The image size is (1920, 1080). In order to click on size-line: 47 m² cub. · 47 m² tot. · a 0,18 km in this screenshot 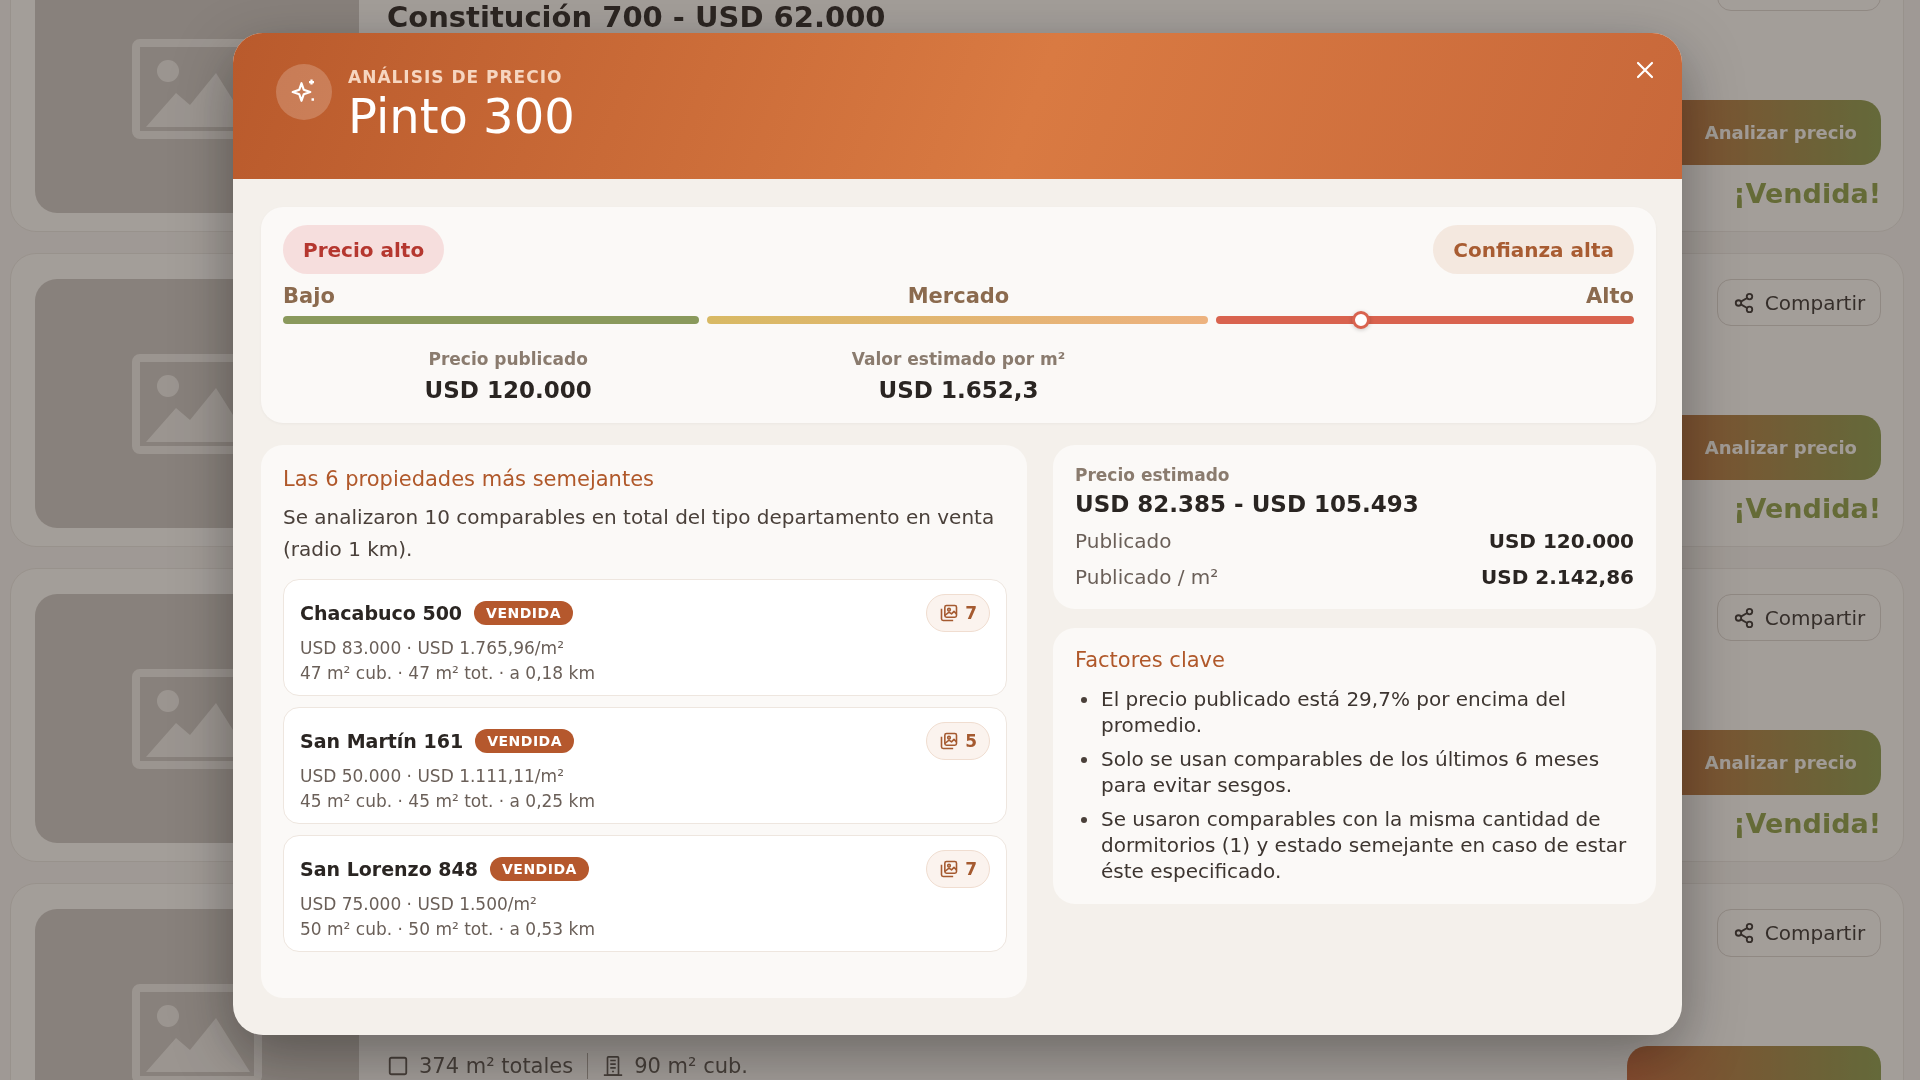, I will do `click(448, 673)`.